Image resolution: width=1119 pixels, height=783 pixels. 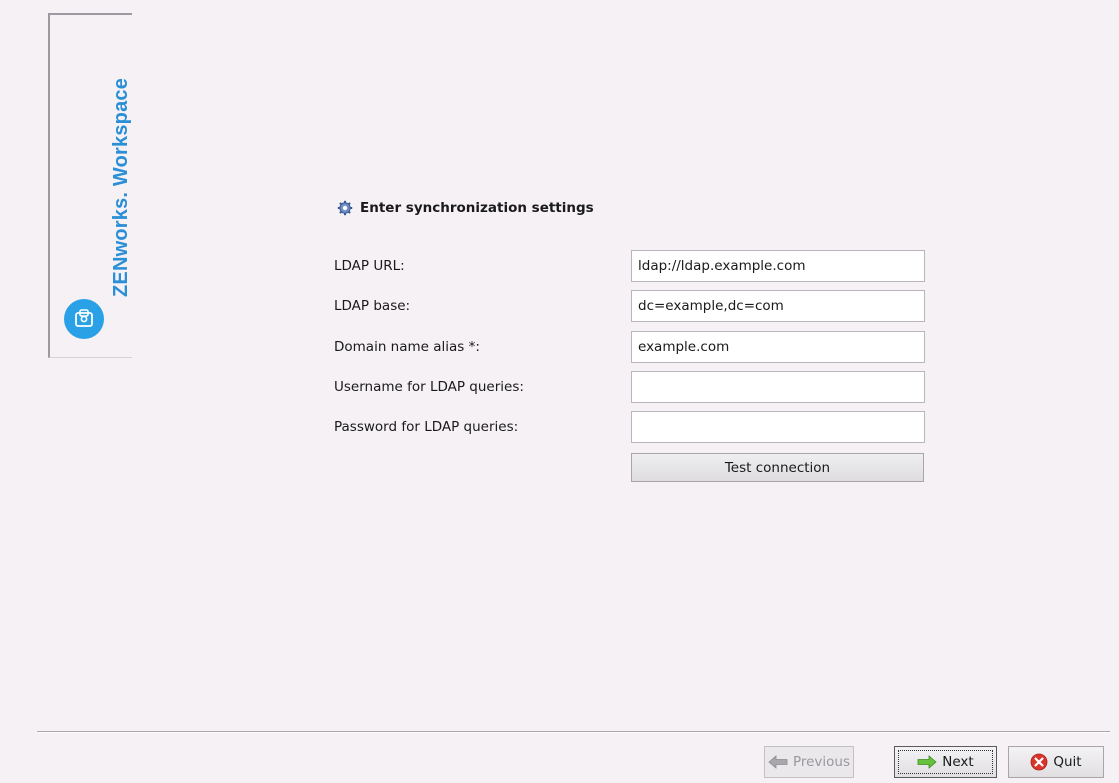 I want to click on gear-icon, so click(x=345, y=208).